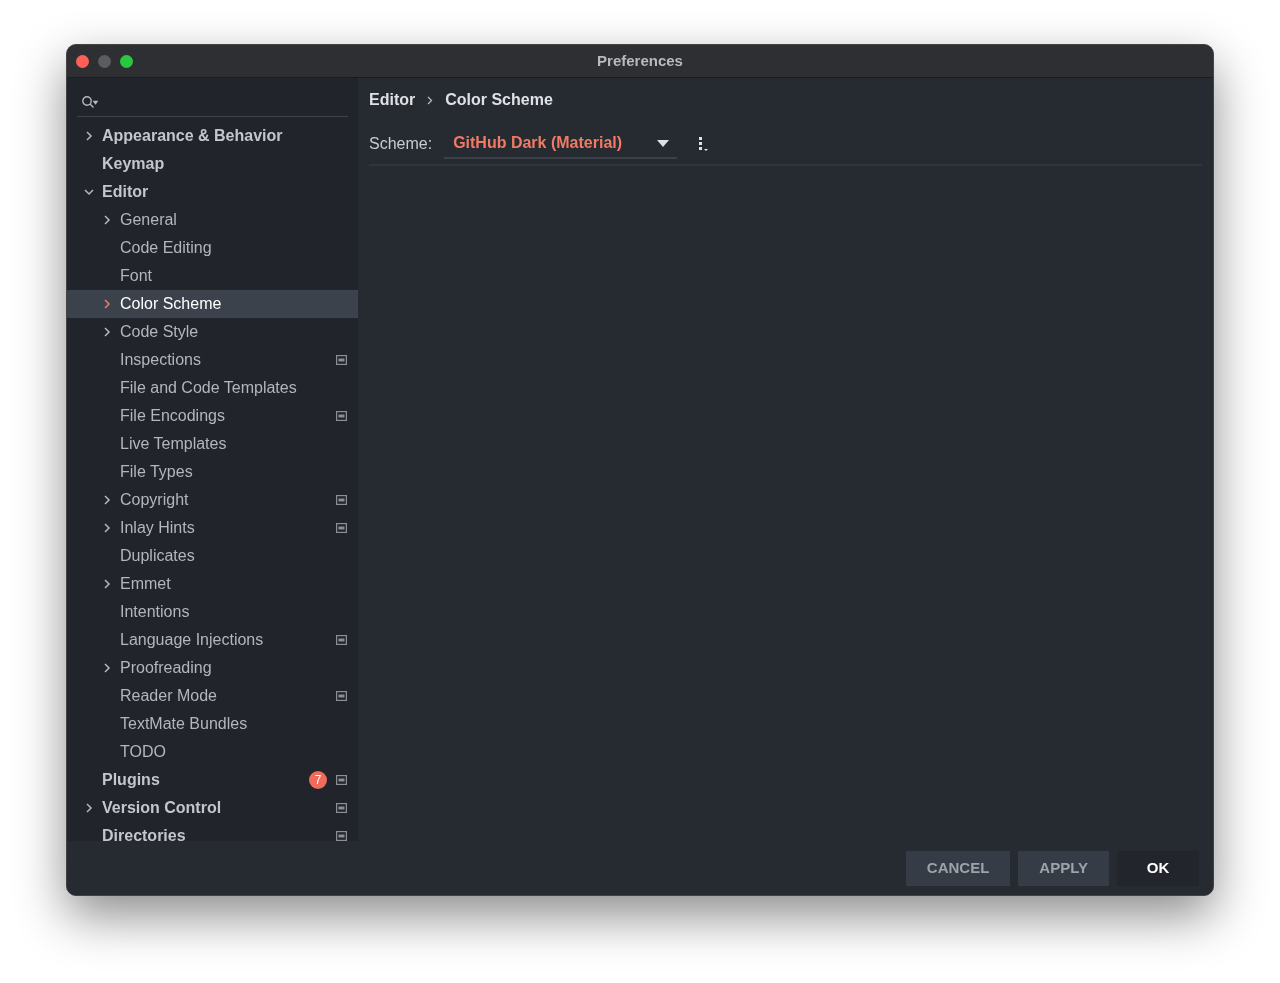  I want to click on caret-down-icon, so click(663, 143).